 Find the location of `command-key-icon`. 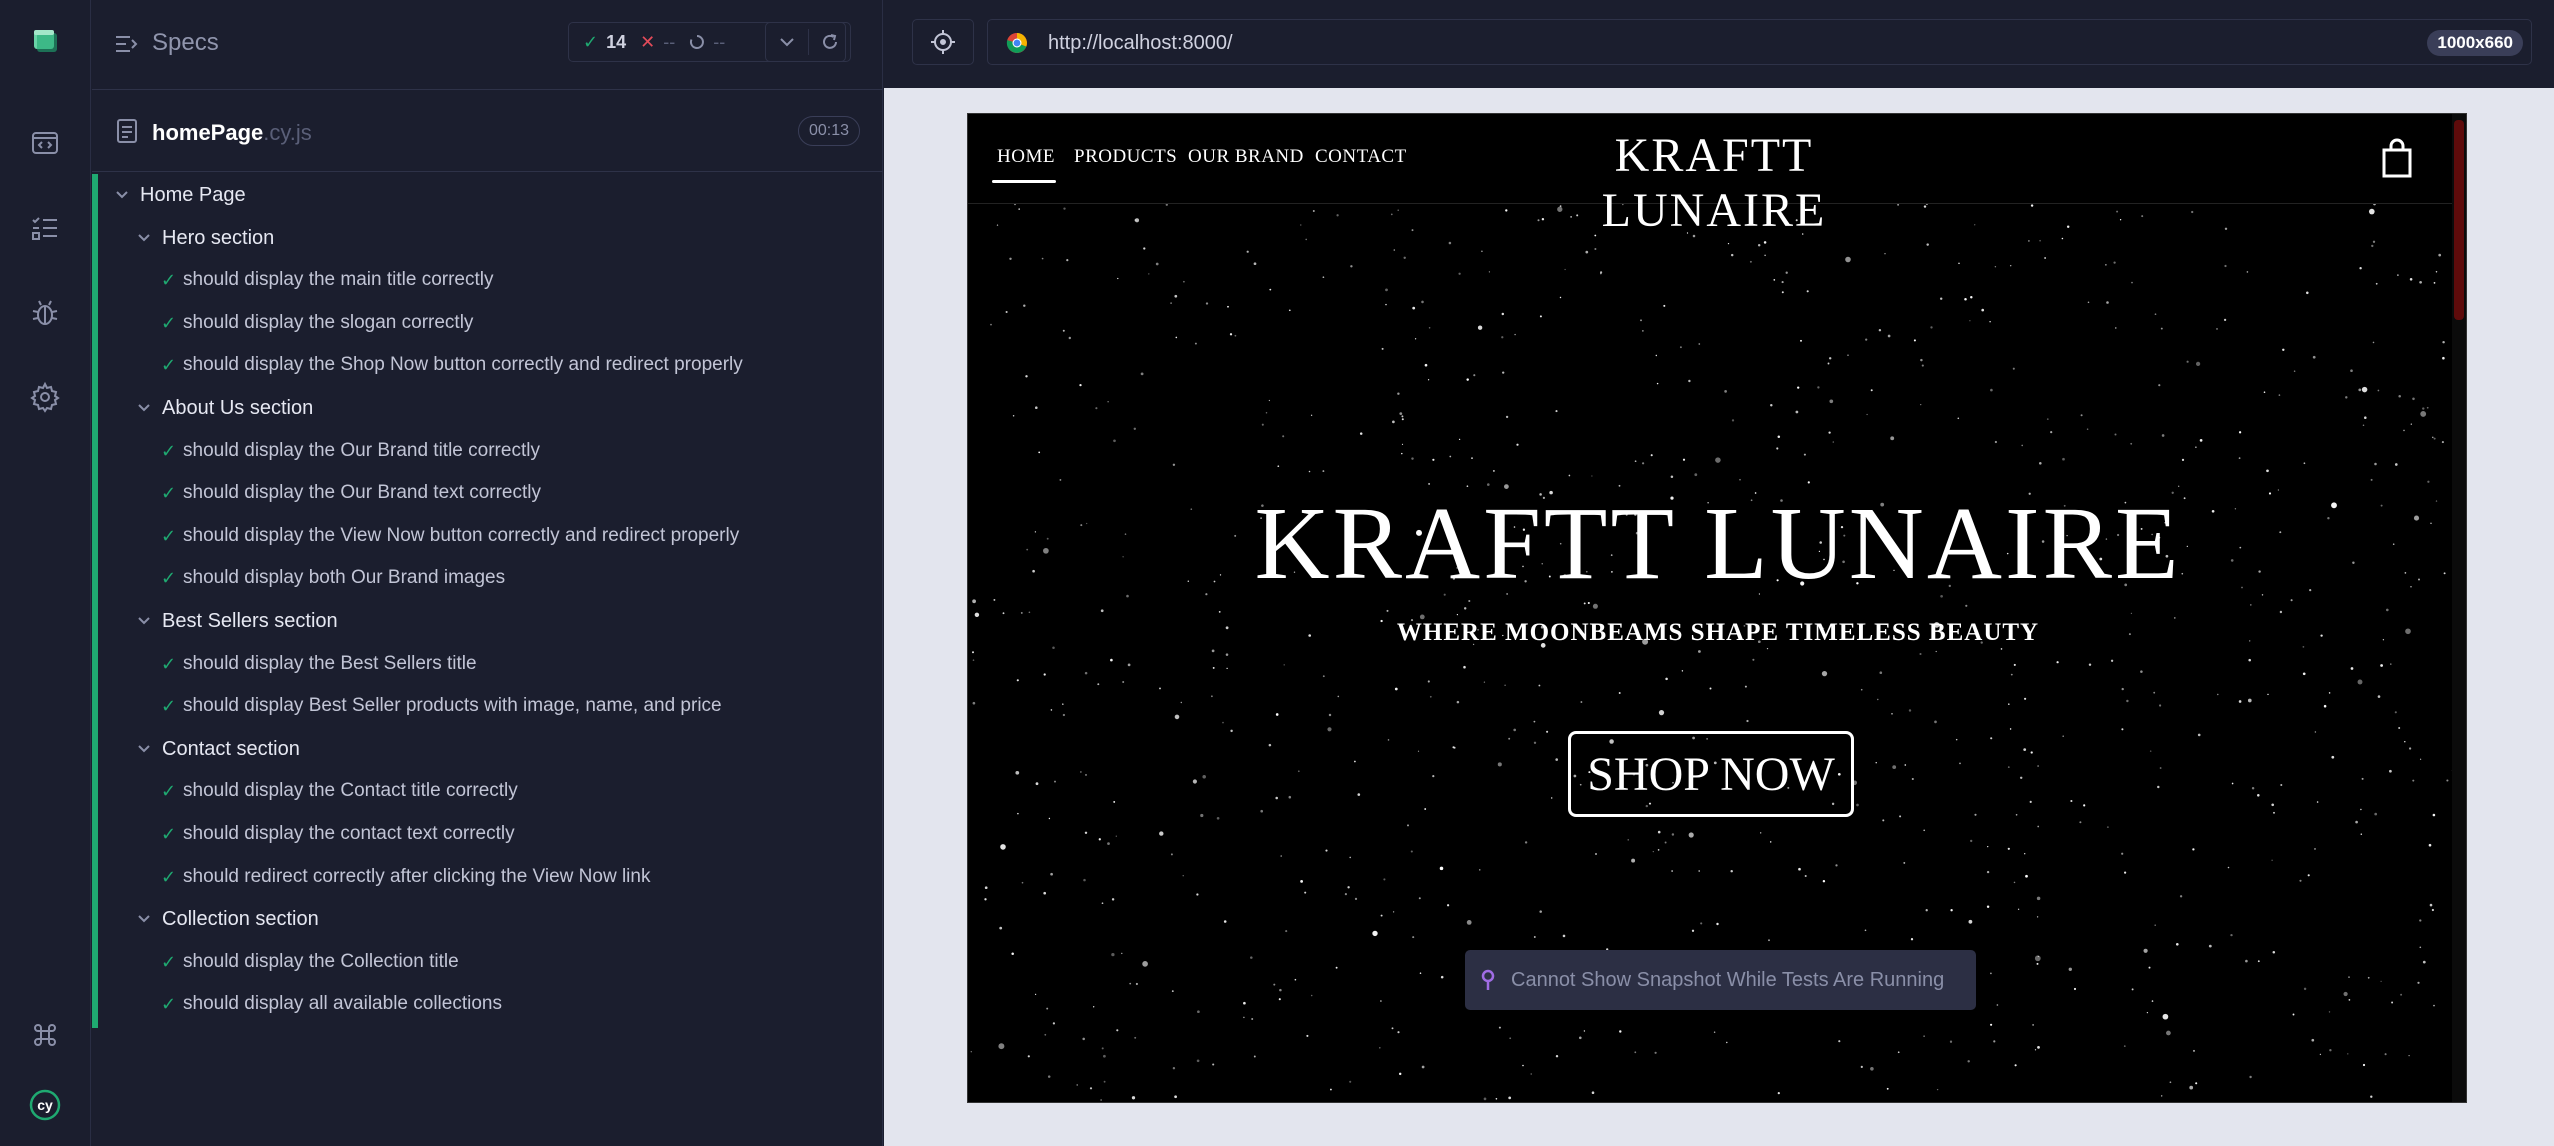

command-key-icon is located at coordinates (45, 1035).